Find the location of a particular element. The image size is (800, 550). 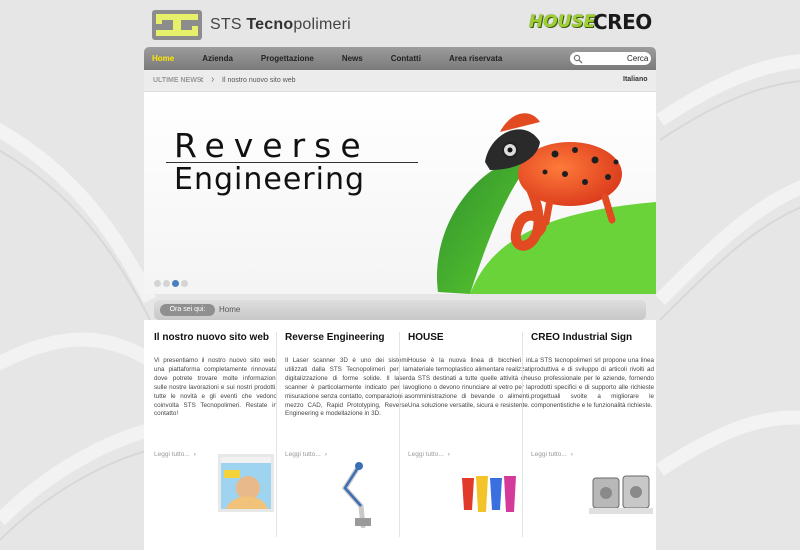

column-title: Reverse Engineering is located at coordinates (346, 337).